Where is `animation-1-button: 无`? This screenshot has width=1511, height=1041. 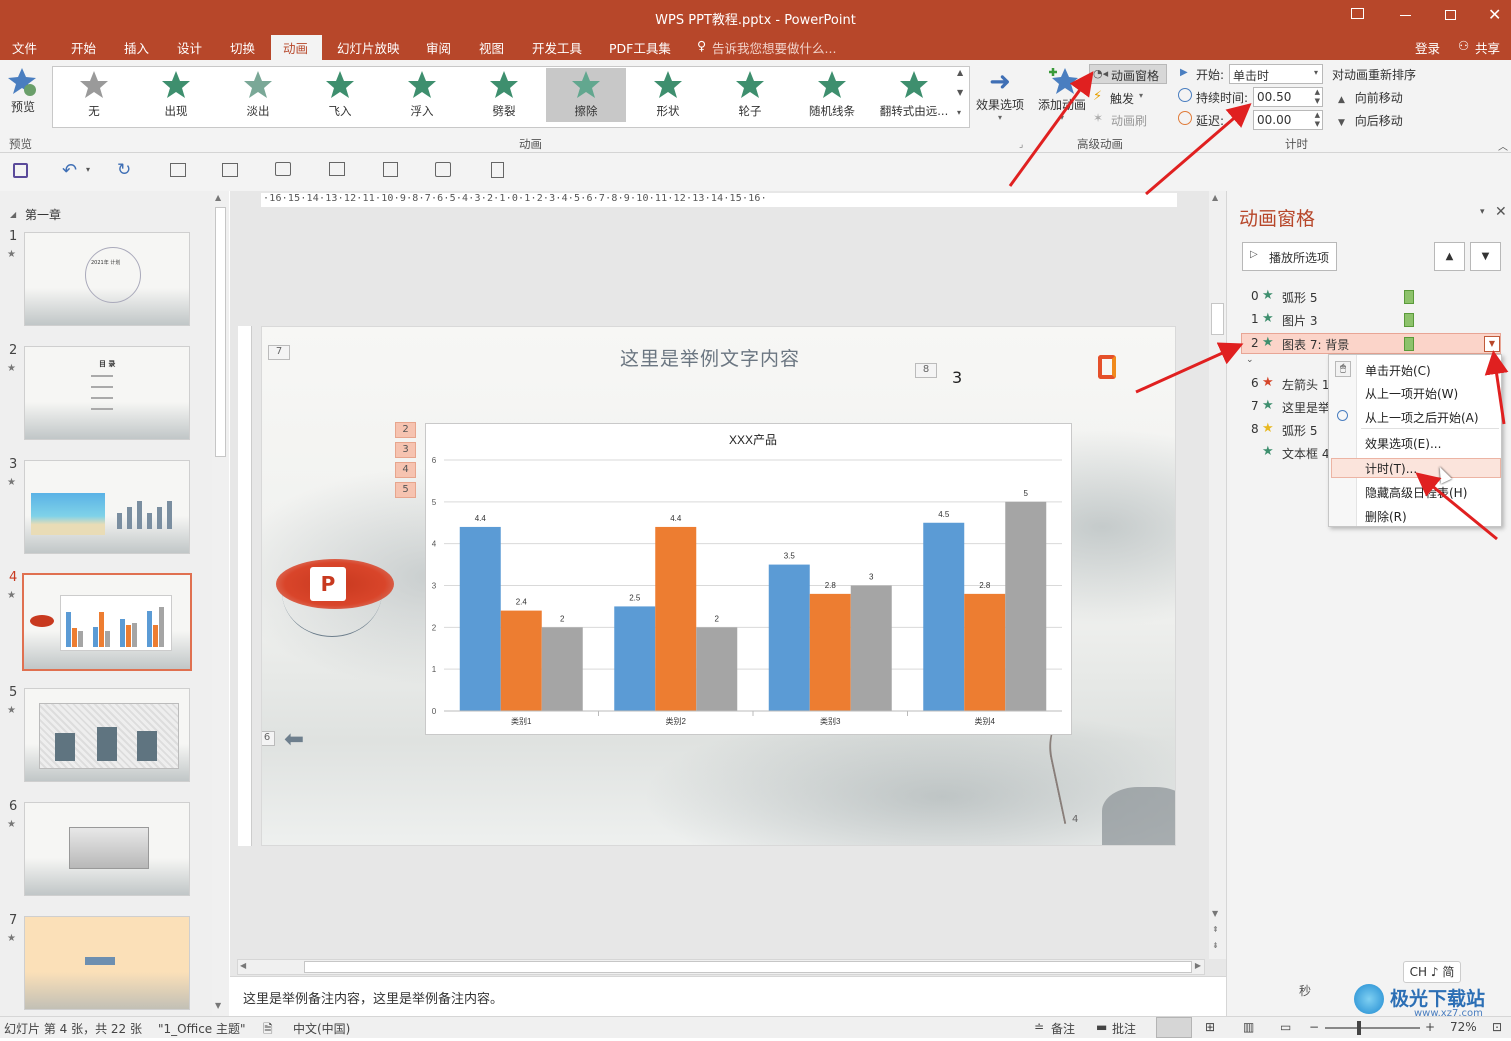
animation-1-button: 无 is located at coordinates (94, 95).